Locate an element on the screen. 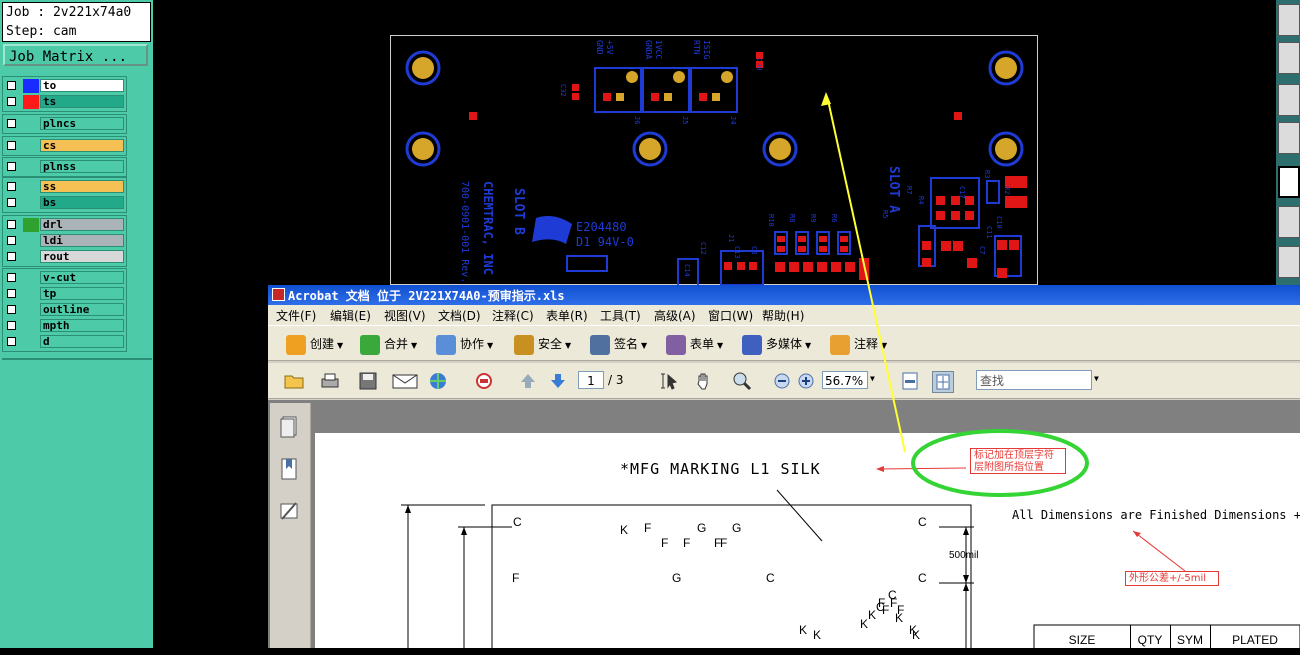  yellow-arrow-head is located at coordinates (826, 99).